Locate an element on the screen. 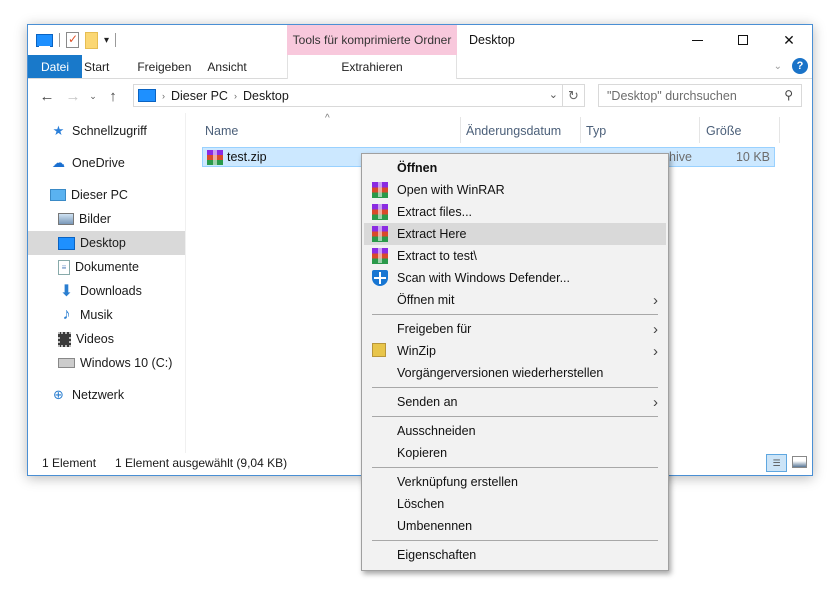  column-header-size: Größe is located at coordinates (723, 131).